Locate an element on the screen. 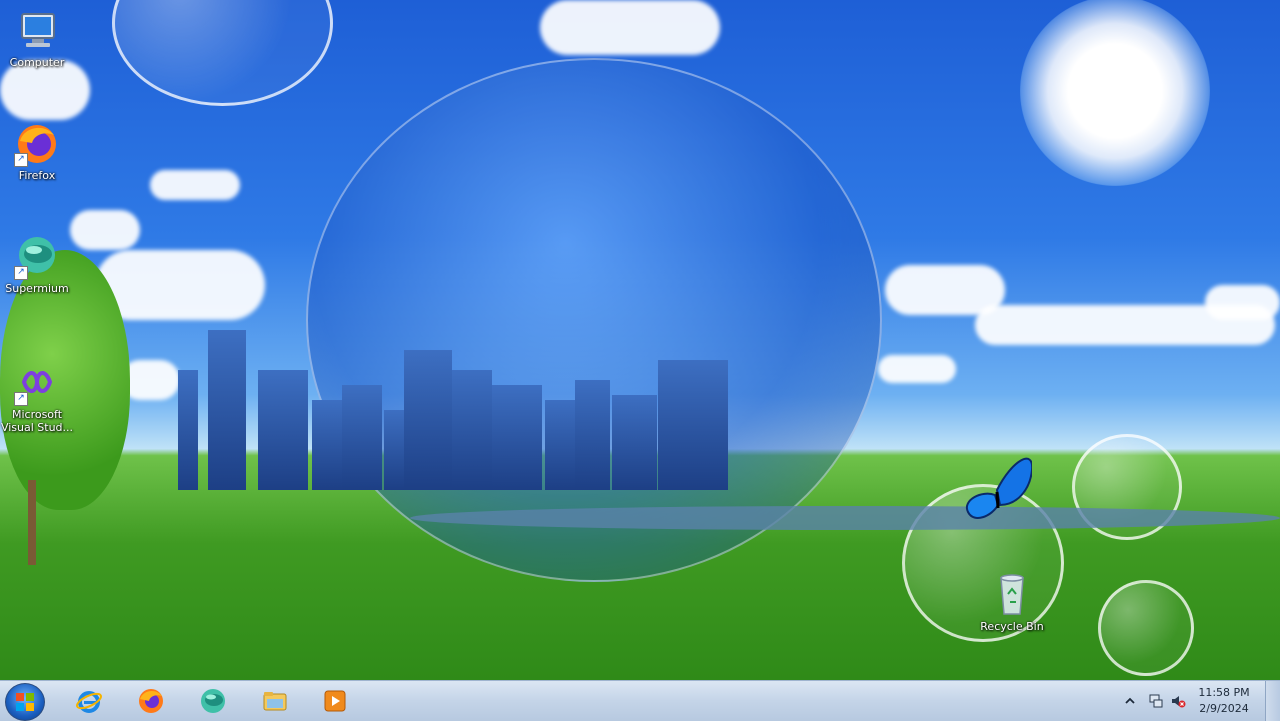 This screenshot has width=1280, height=721. desktop-icon-firefox: ↗ Firefox is located at coordinates (37, 151).